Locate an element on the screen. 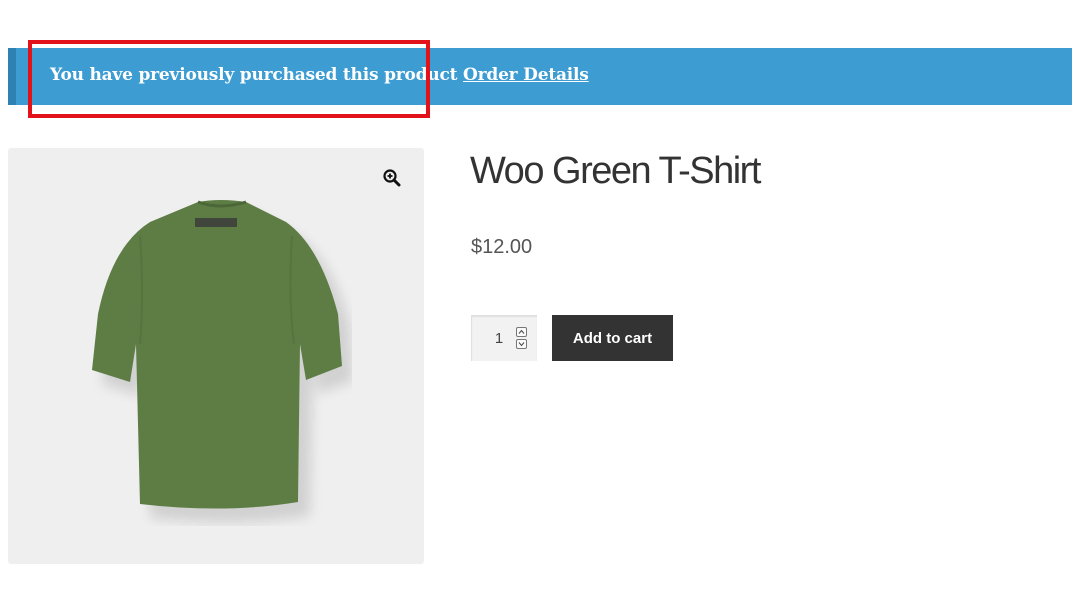  product-image-tshirt is located at coordinates (222, 361).